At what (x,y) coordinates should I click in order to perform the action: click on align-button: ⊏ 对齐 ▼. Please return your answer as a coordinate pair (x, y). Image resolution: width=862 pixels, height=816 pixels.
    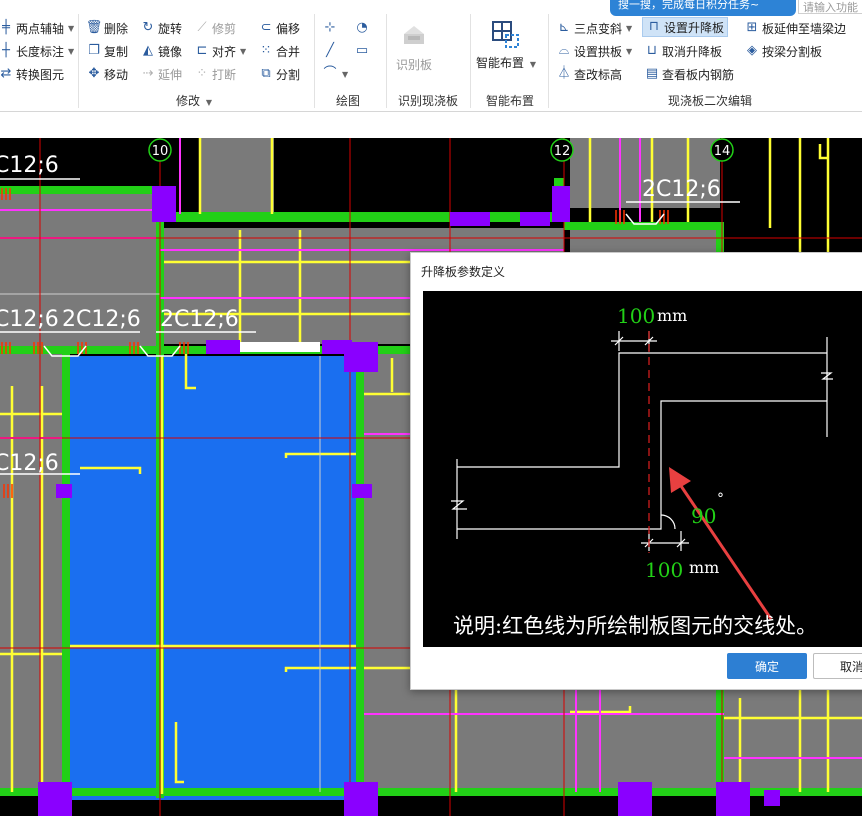
    Looking at the image, I should click on (220, 51).